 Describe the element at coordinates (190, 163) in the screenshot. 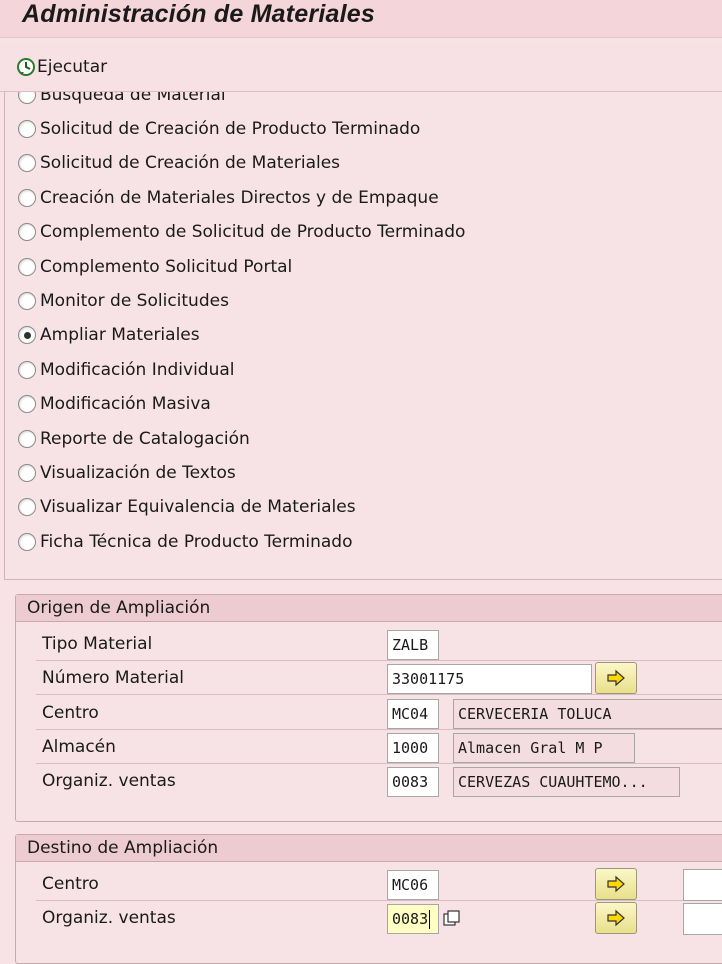

I see `radio-label: Solicitud de Creación de Materiales` at that location.